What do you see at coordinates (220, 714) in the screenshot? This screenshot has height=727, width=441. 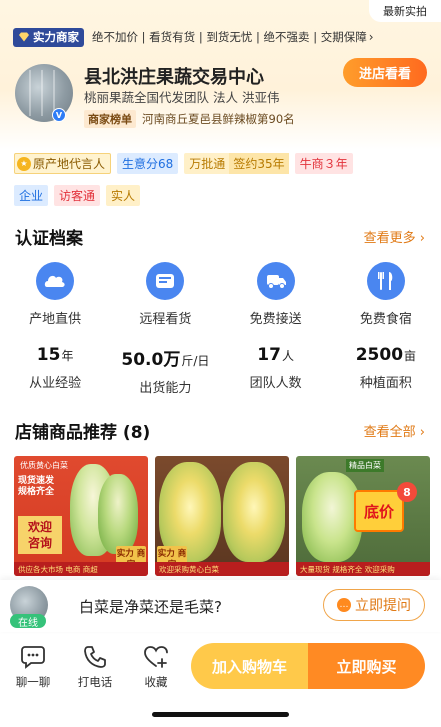 I see `home-indicator` at bounding box center [220, 714].